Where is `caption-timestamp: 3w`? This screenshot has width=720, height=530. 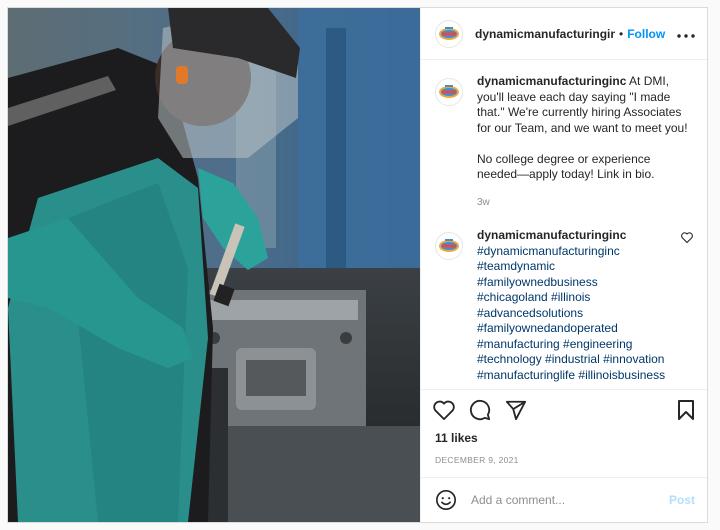
caption-timestamp: 3w is located at coordinates (583, 203).